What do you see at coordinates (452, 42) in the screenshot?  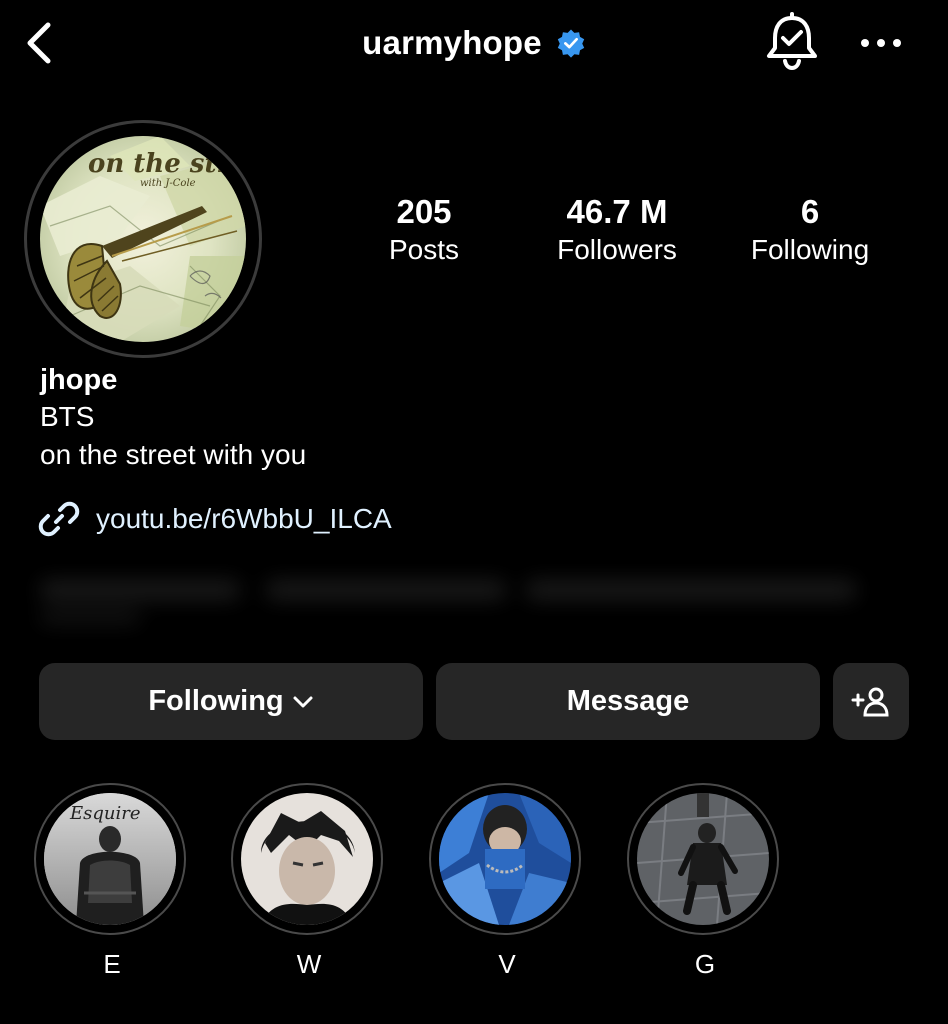 I see `profile-username: uarmyhope` at bounding box center [452, 42].